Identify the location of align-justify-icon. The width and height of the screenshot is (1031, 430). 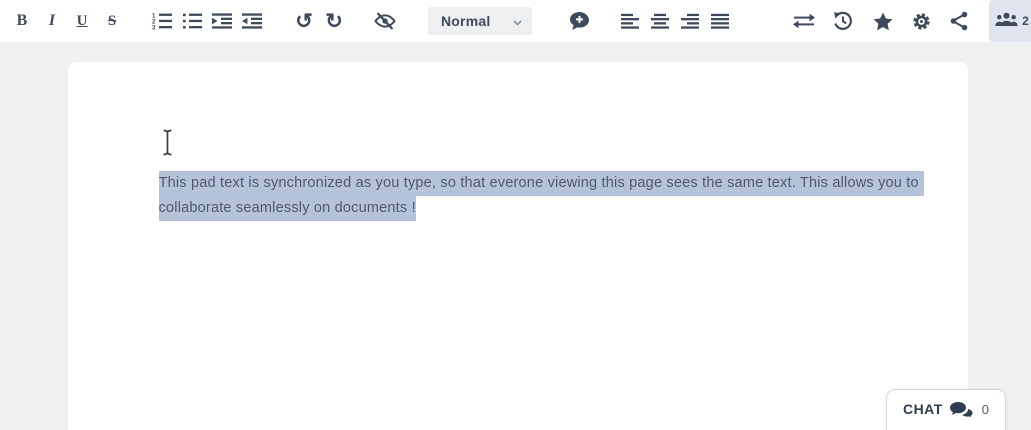
(720, 21).